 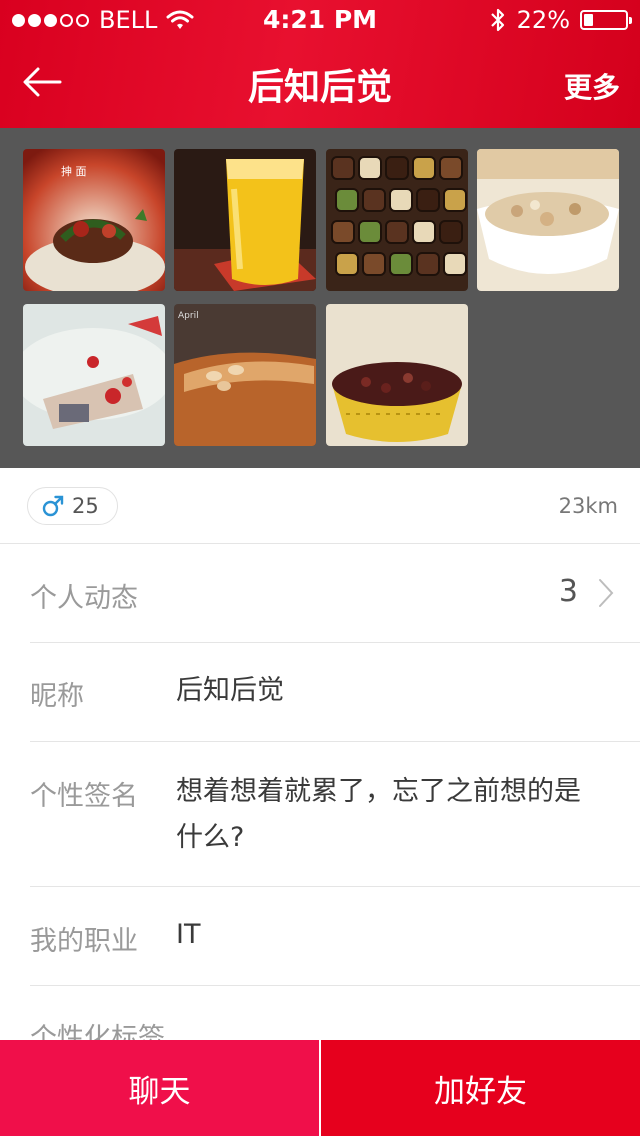 I want to click on battery-percent: 22%, so click(x=543, y=20).